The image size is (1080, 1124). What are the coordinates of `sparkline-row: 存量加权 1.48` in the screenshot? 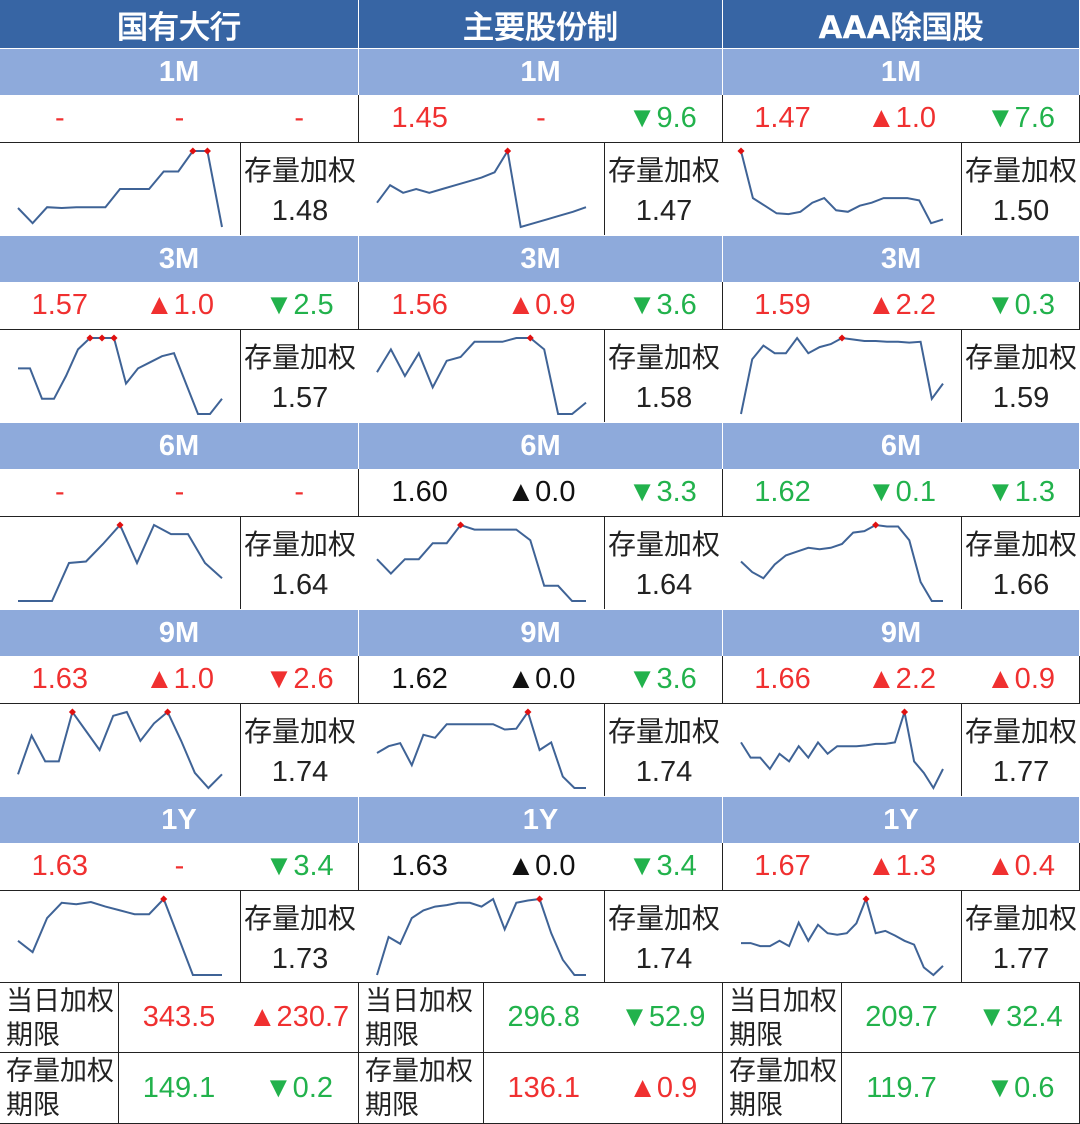 It's located at (179, 188).